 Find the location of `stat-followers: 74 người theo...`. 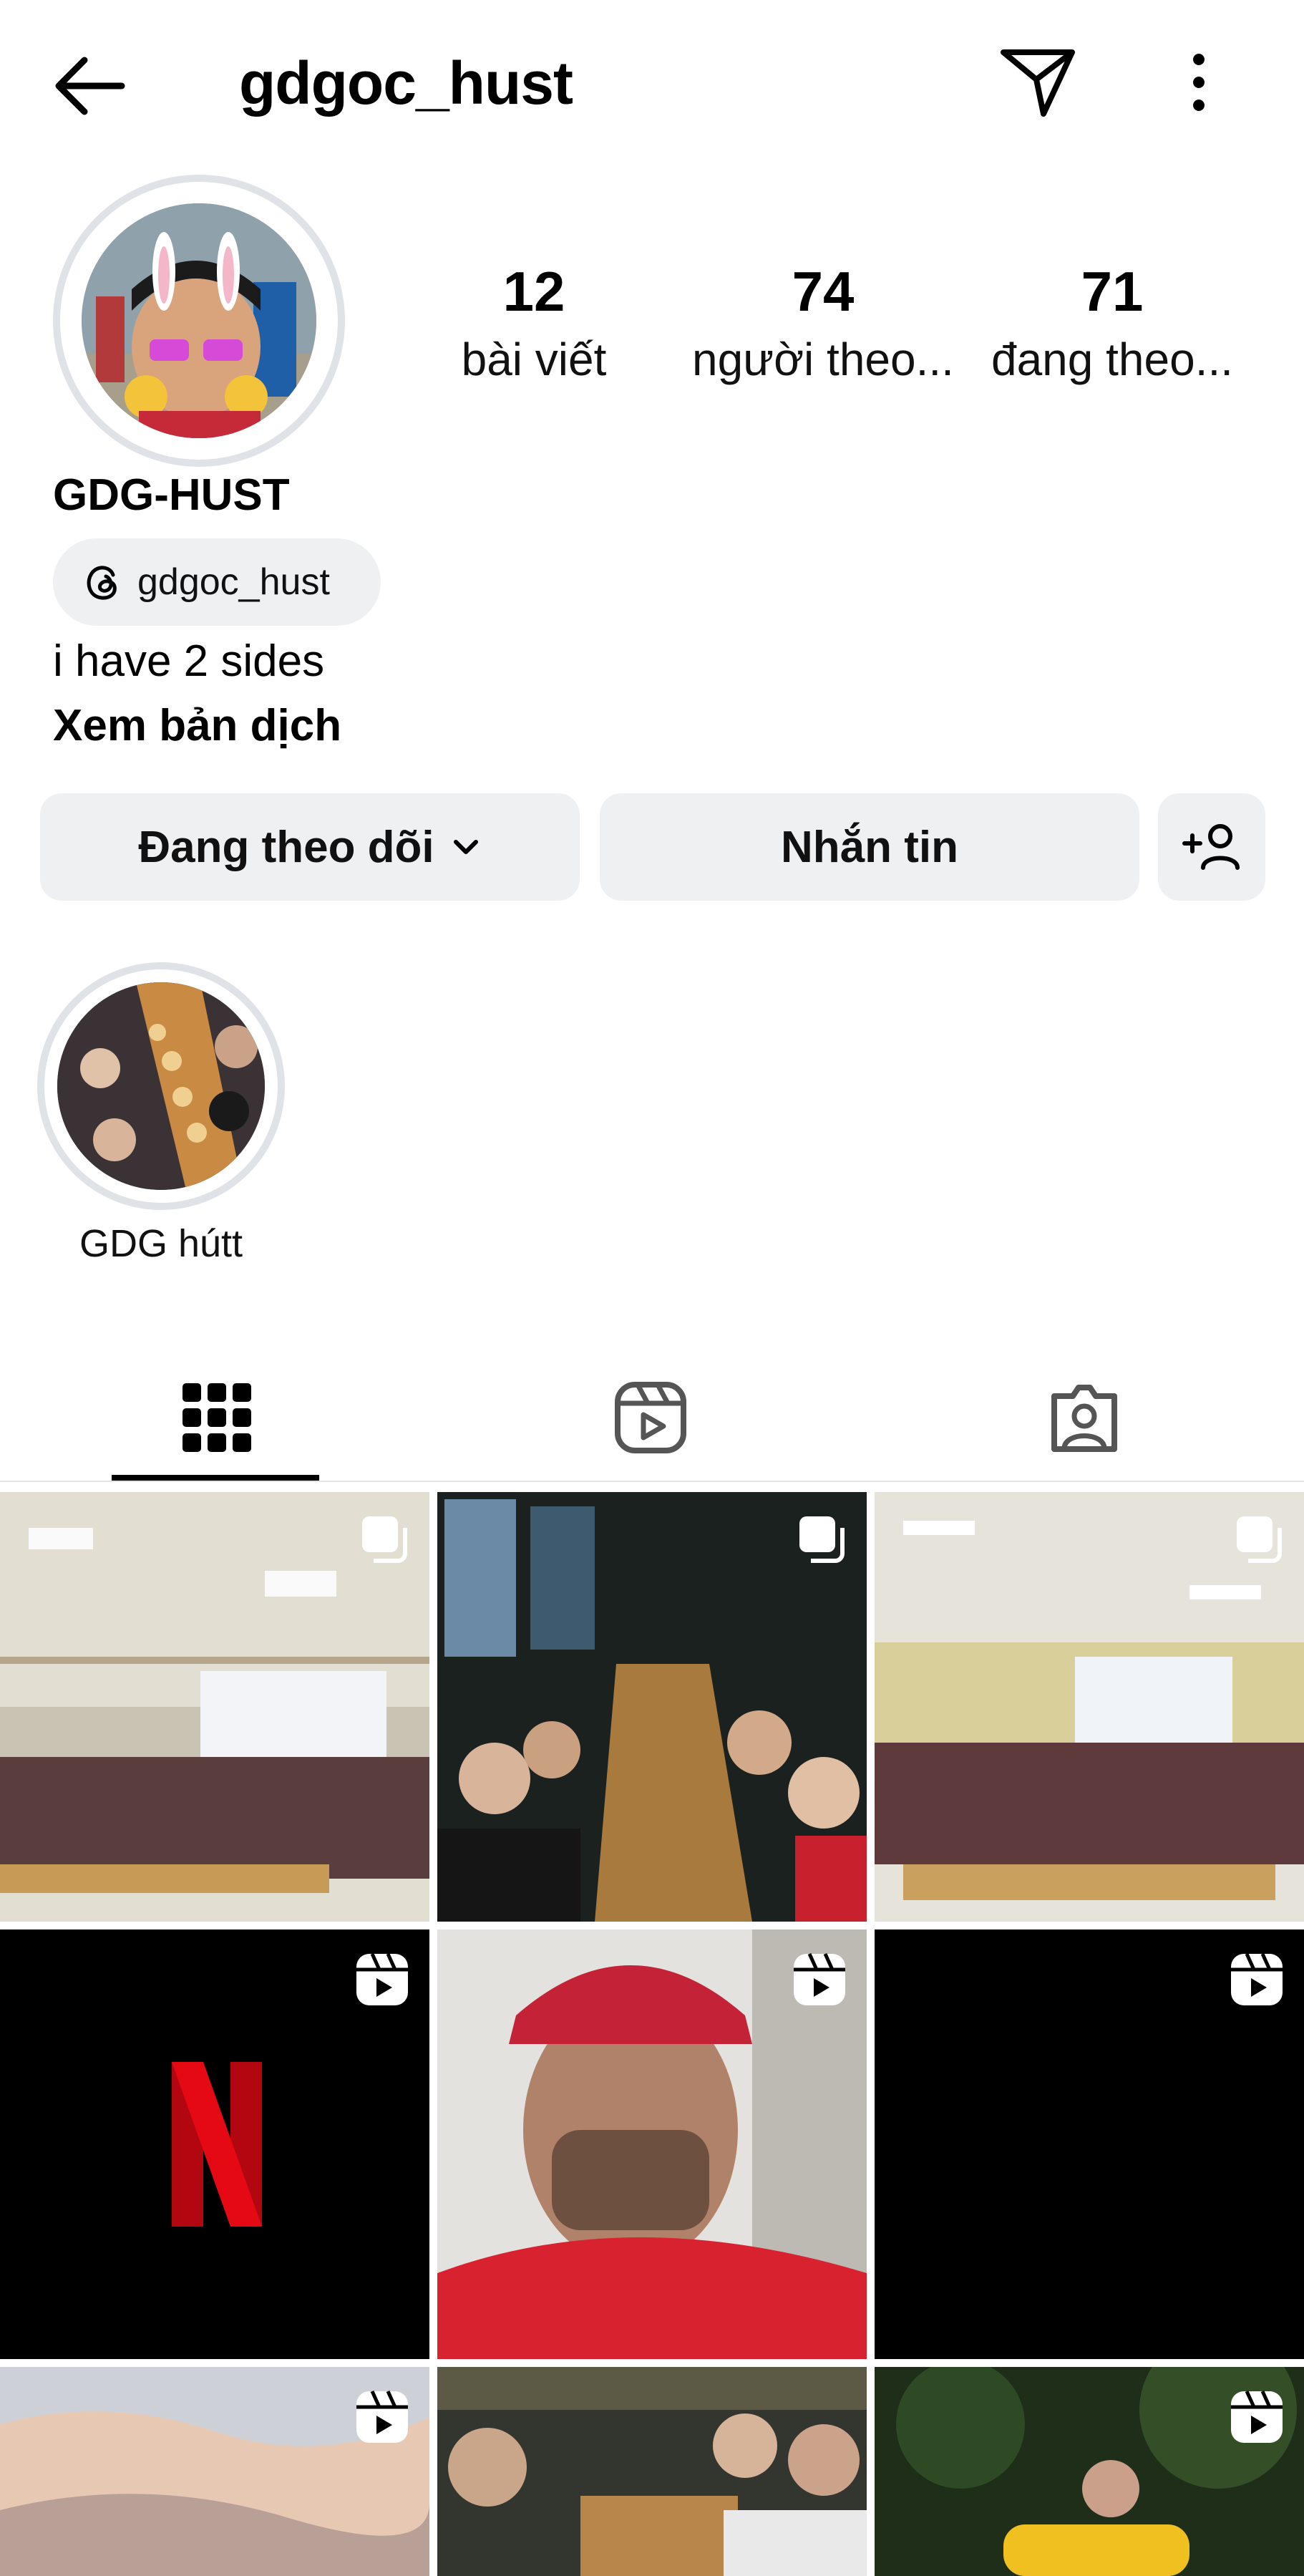

stat-followers: 74 người theo... is located at coordinates (823, 320).